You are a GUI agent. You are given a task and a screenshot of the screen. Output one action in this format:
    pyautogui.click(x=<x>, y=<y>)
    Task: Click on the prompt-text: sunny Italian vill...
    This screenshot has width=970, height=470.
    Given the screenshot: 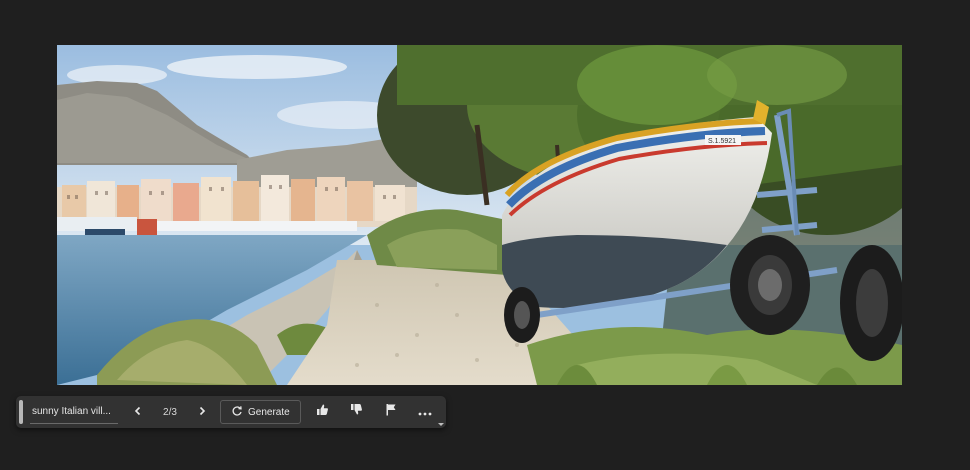 What is the action you would take?
    pyautogui.click(x=71, y=411)
    